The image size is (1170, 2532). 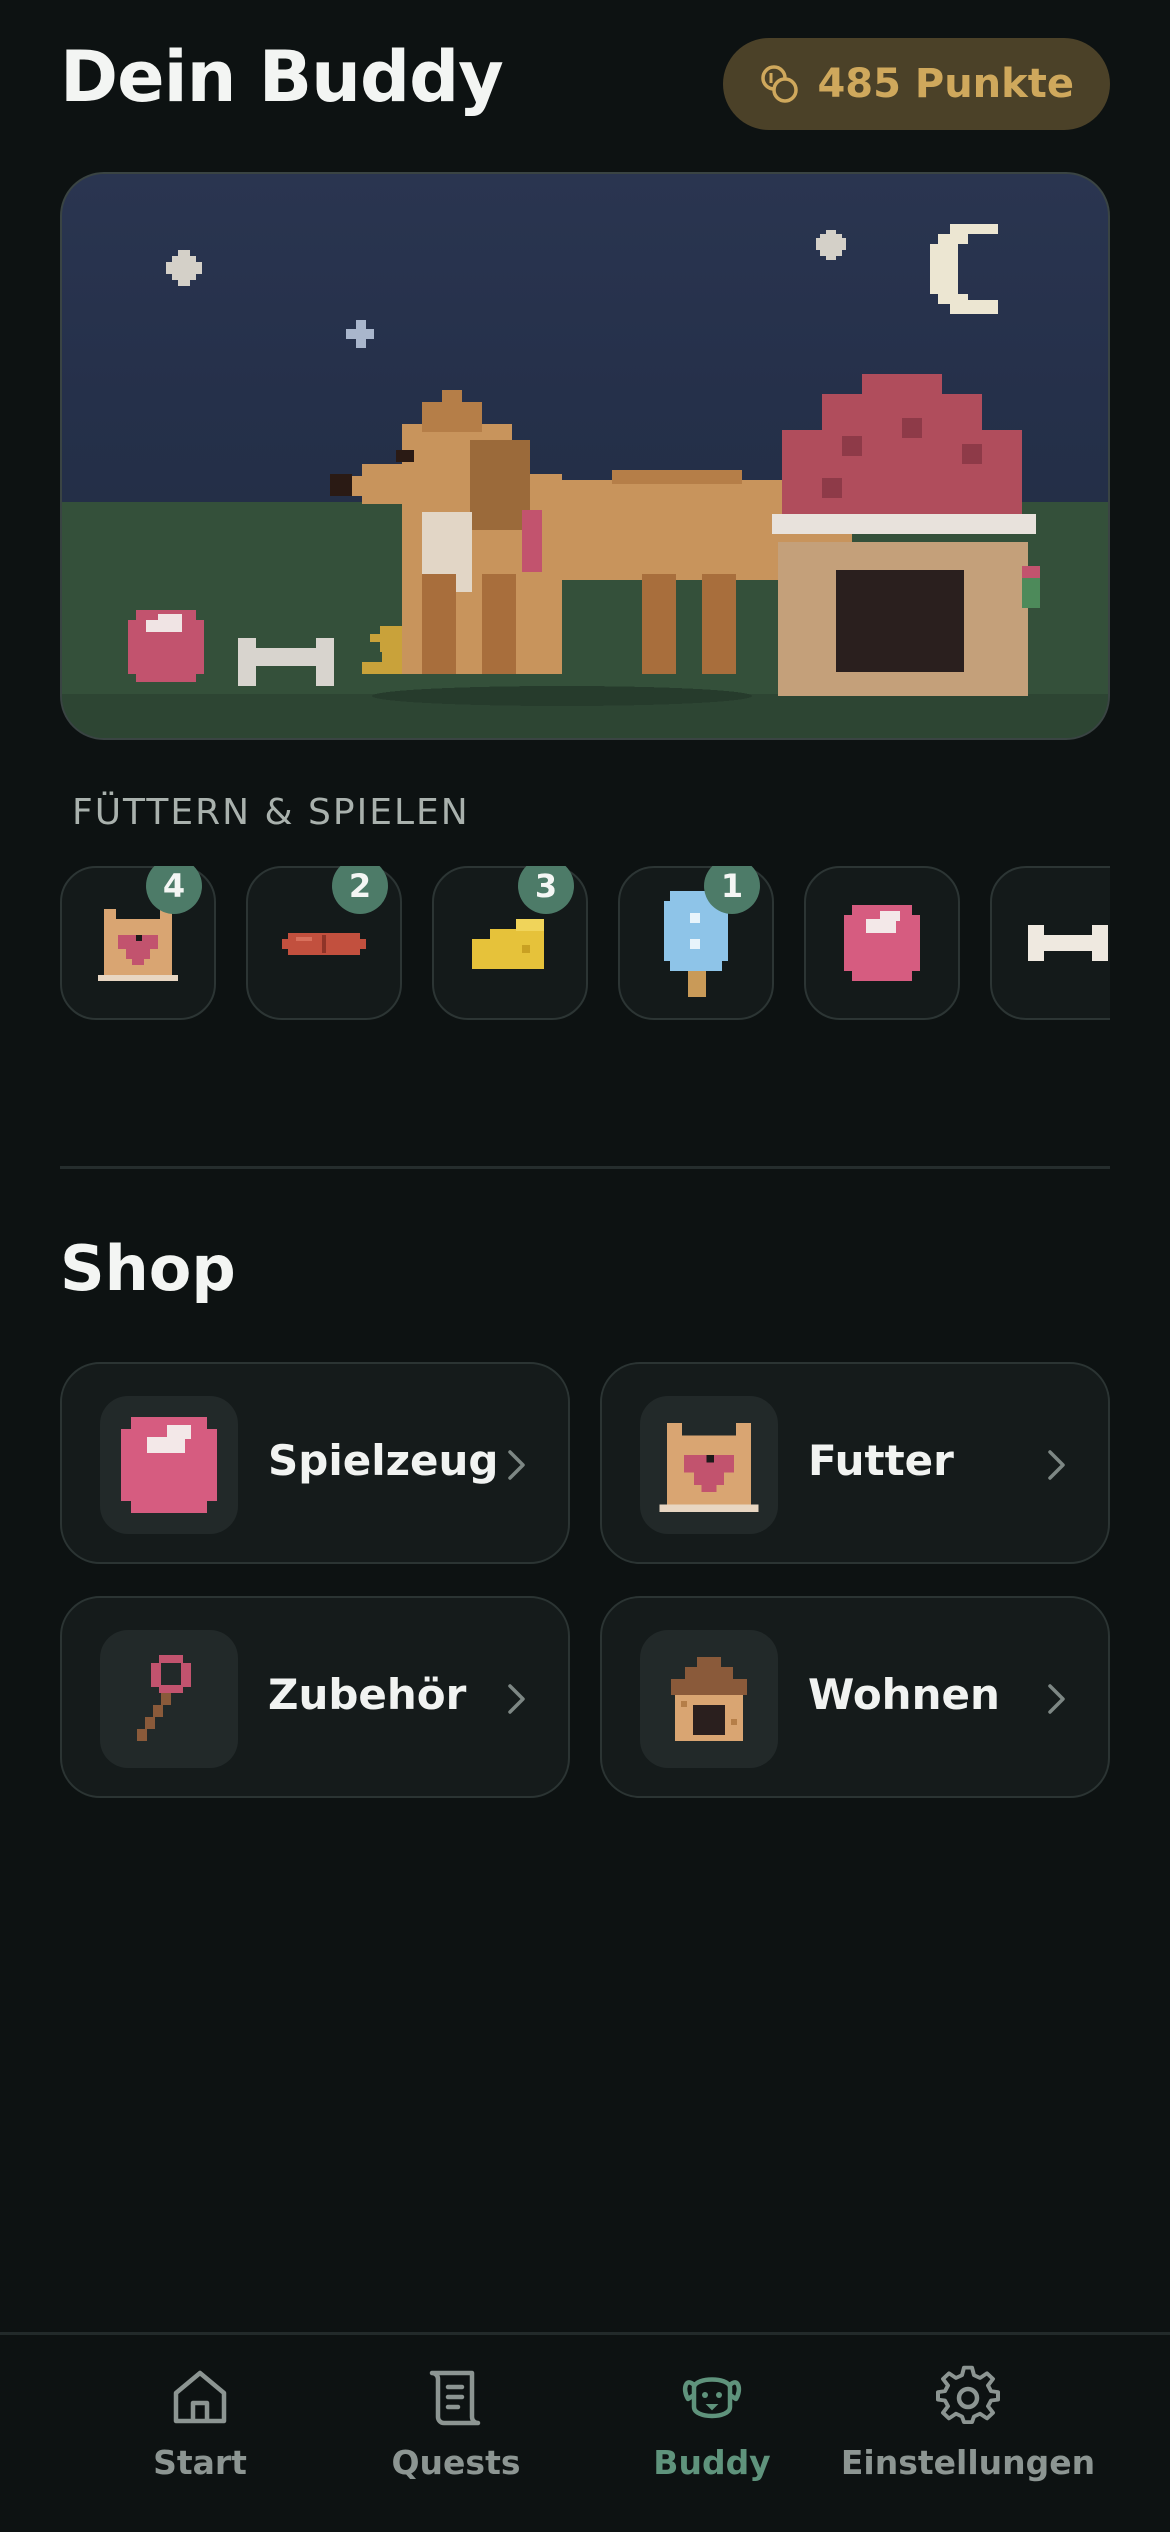 What do you see at coordinates (166, 646) in the screenshot?
I see `ball-toy` at bounding box center [166, 646].